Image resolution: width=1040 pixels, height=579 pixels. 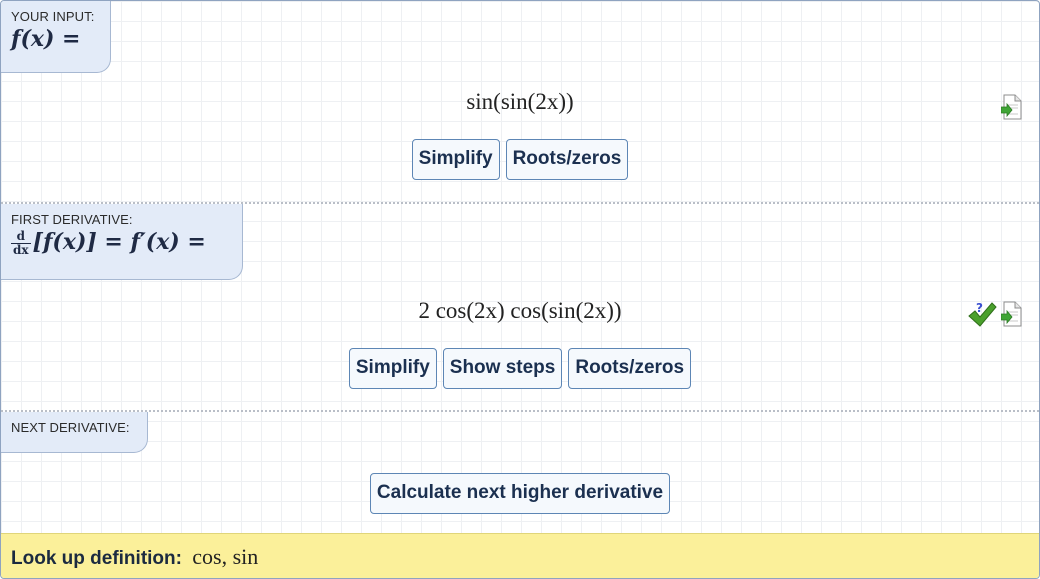 I want to click on derivative-expression: 2 cos(2x) cos(sin(2x)), so click(x=520, y=310).